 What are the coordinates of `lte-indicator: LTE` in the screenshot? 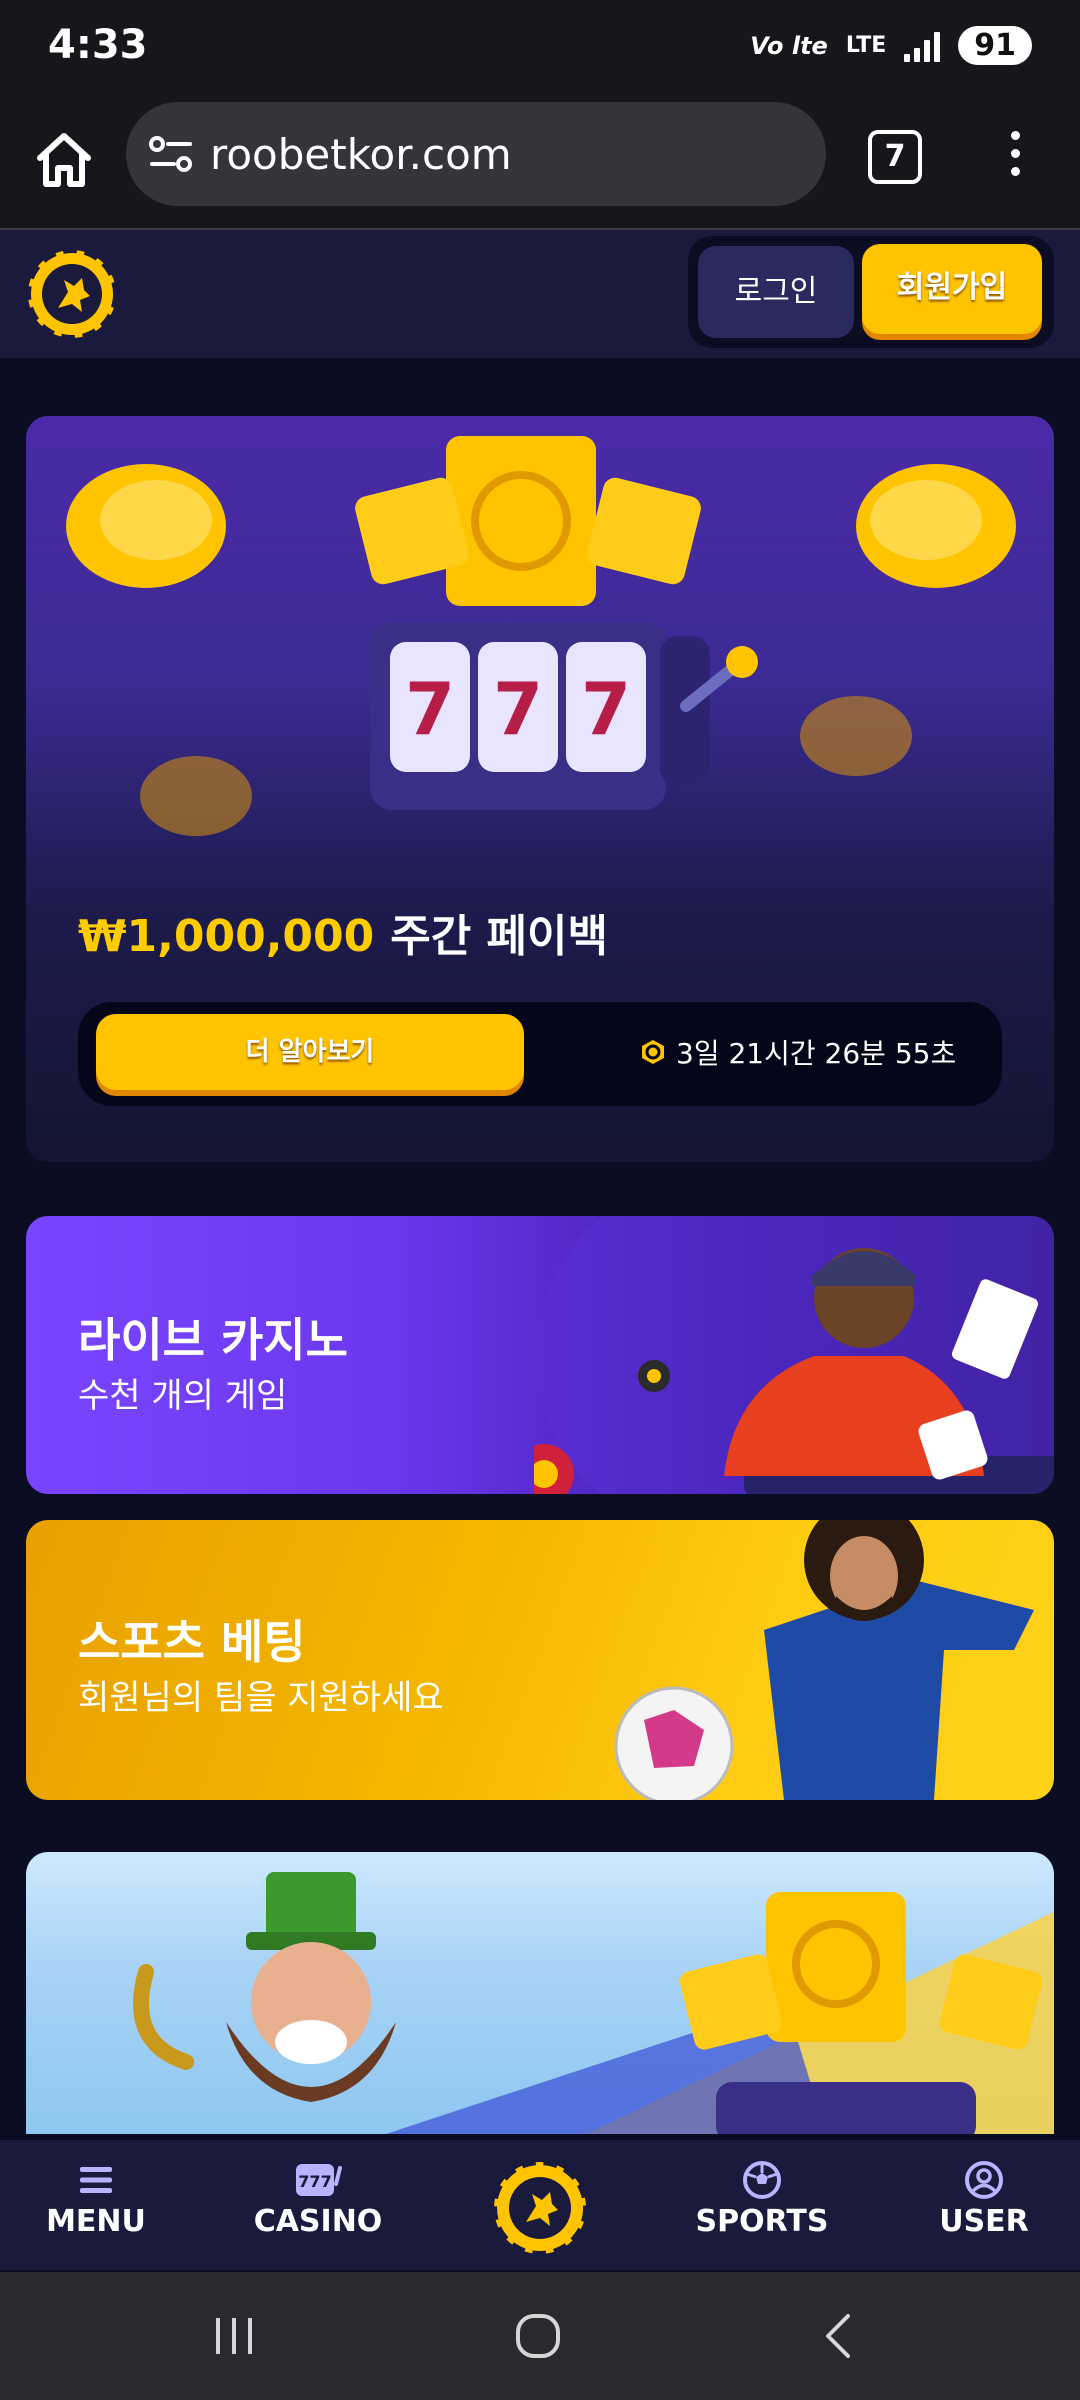 It's located at (866, 45).